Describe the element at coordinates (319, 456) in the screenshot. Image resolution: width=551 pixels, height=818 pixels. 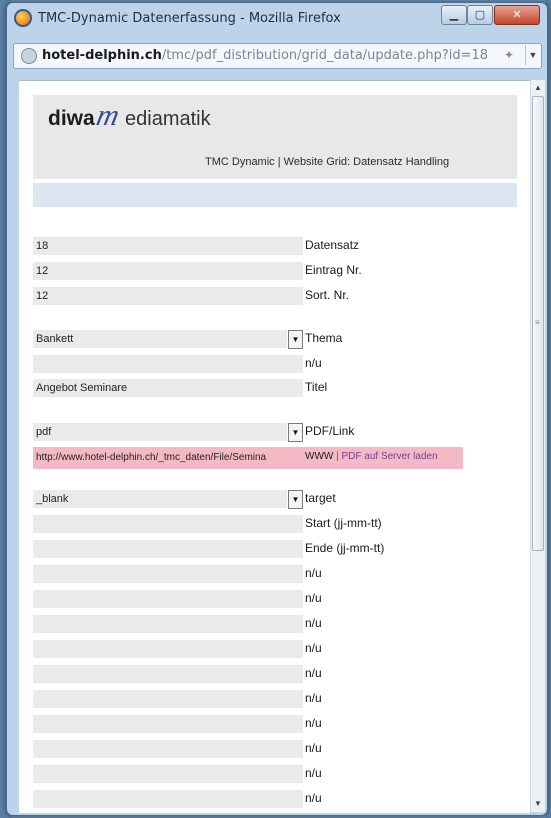
I see `www-link: WWW` at that location.